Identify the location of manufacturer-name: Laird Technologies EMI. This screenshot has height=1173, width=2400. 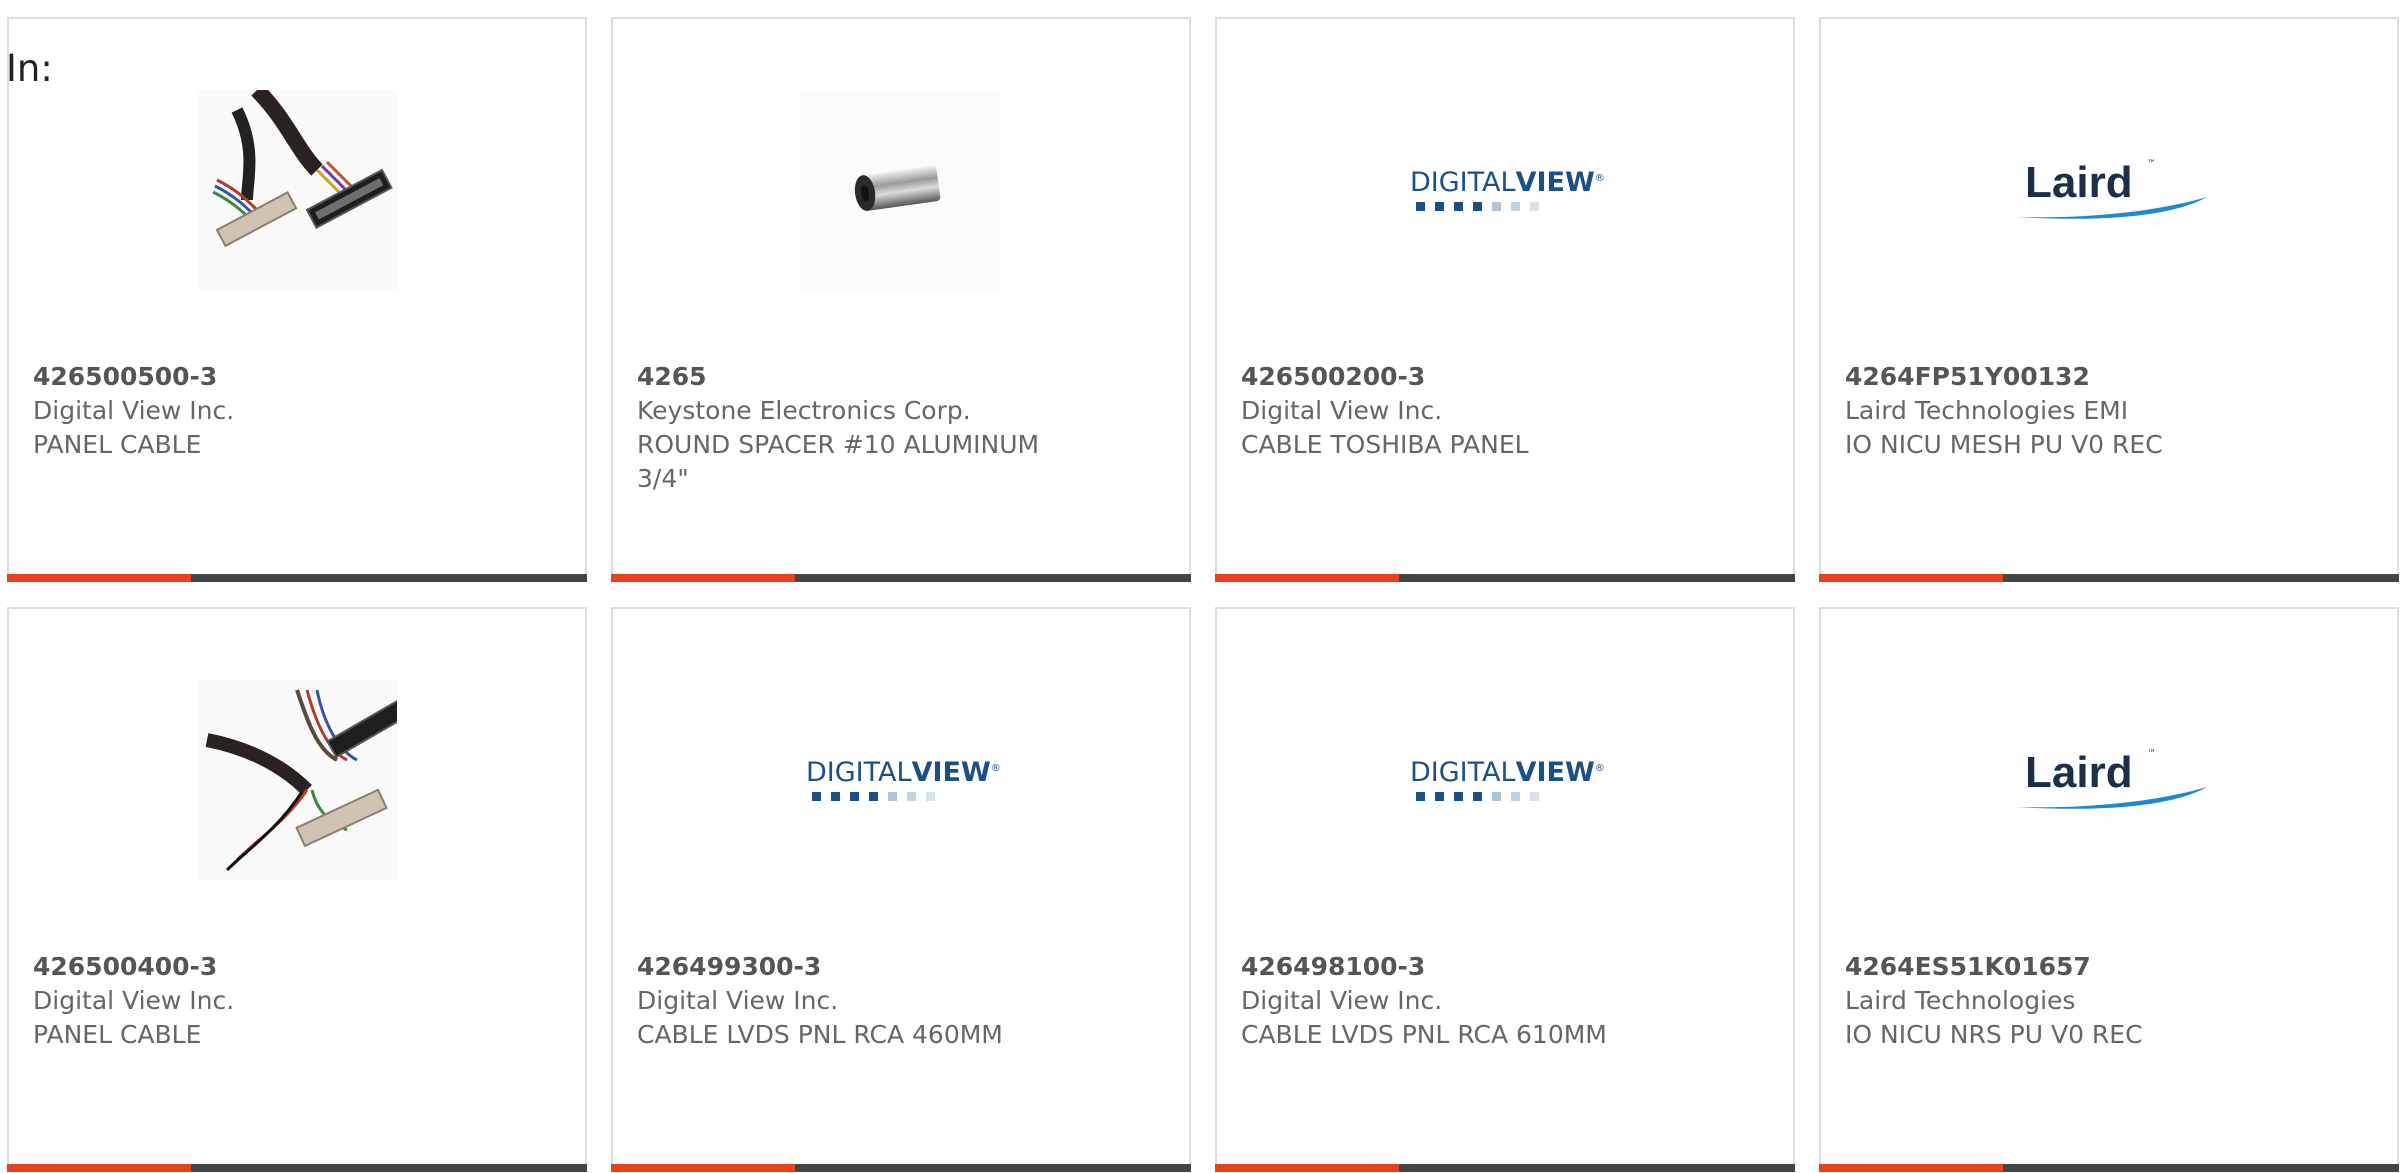
(1987, 410).